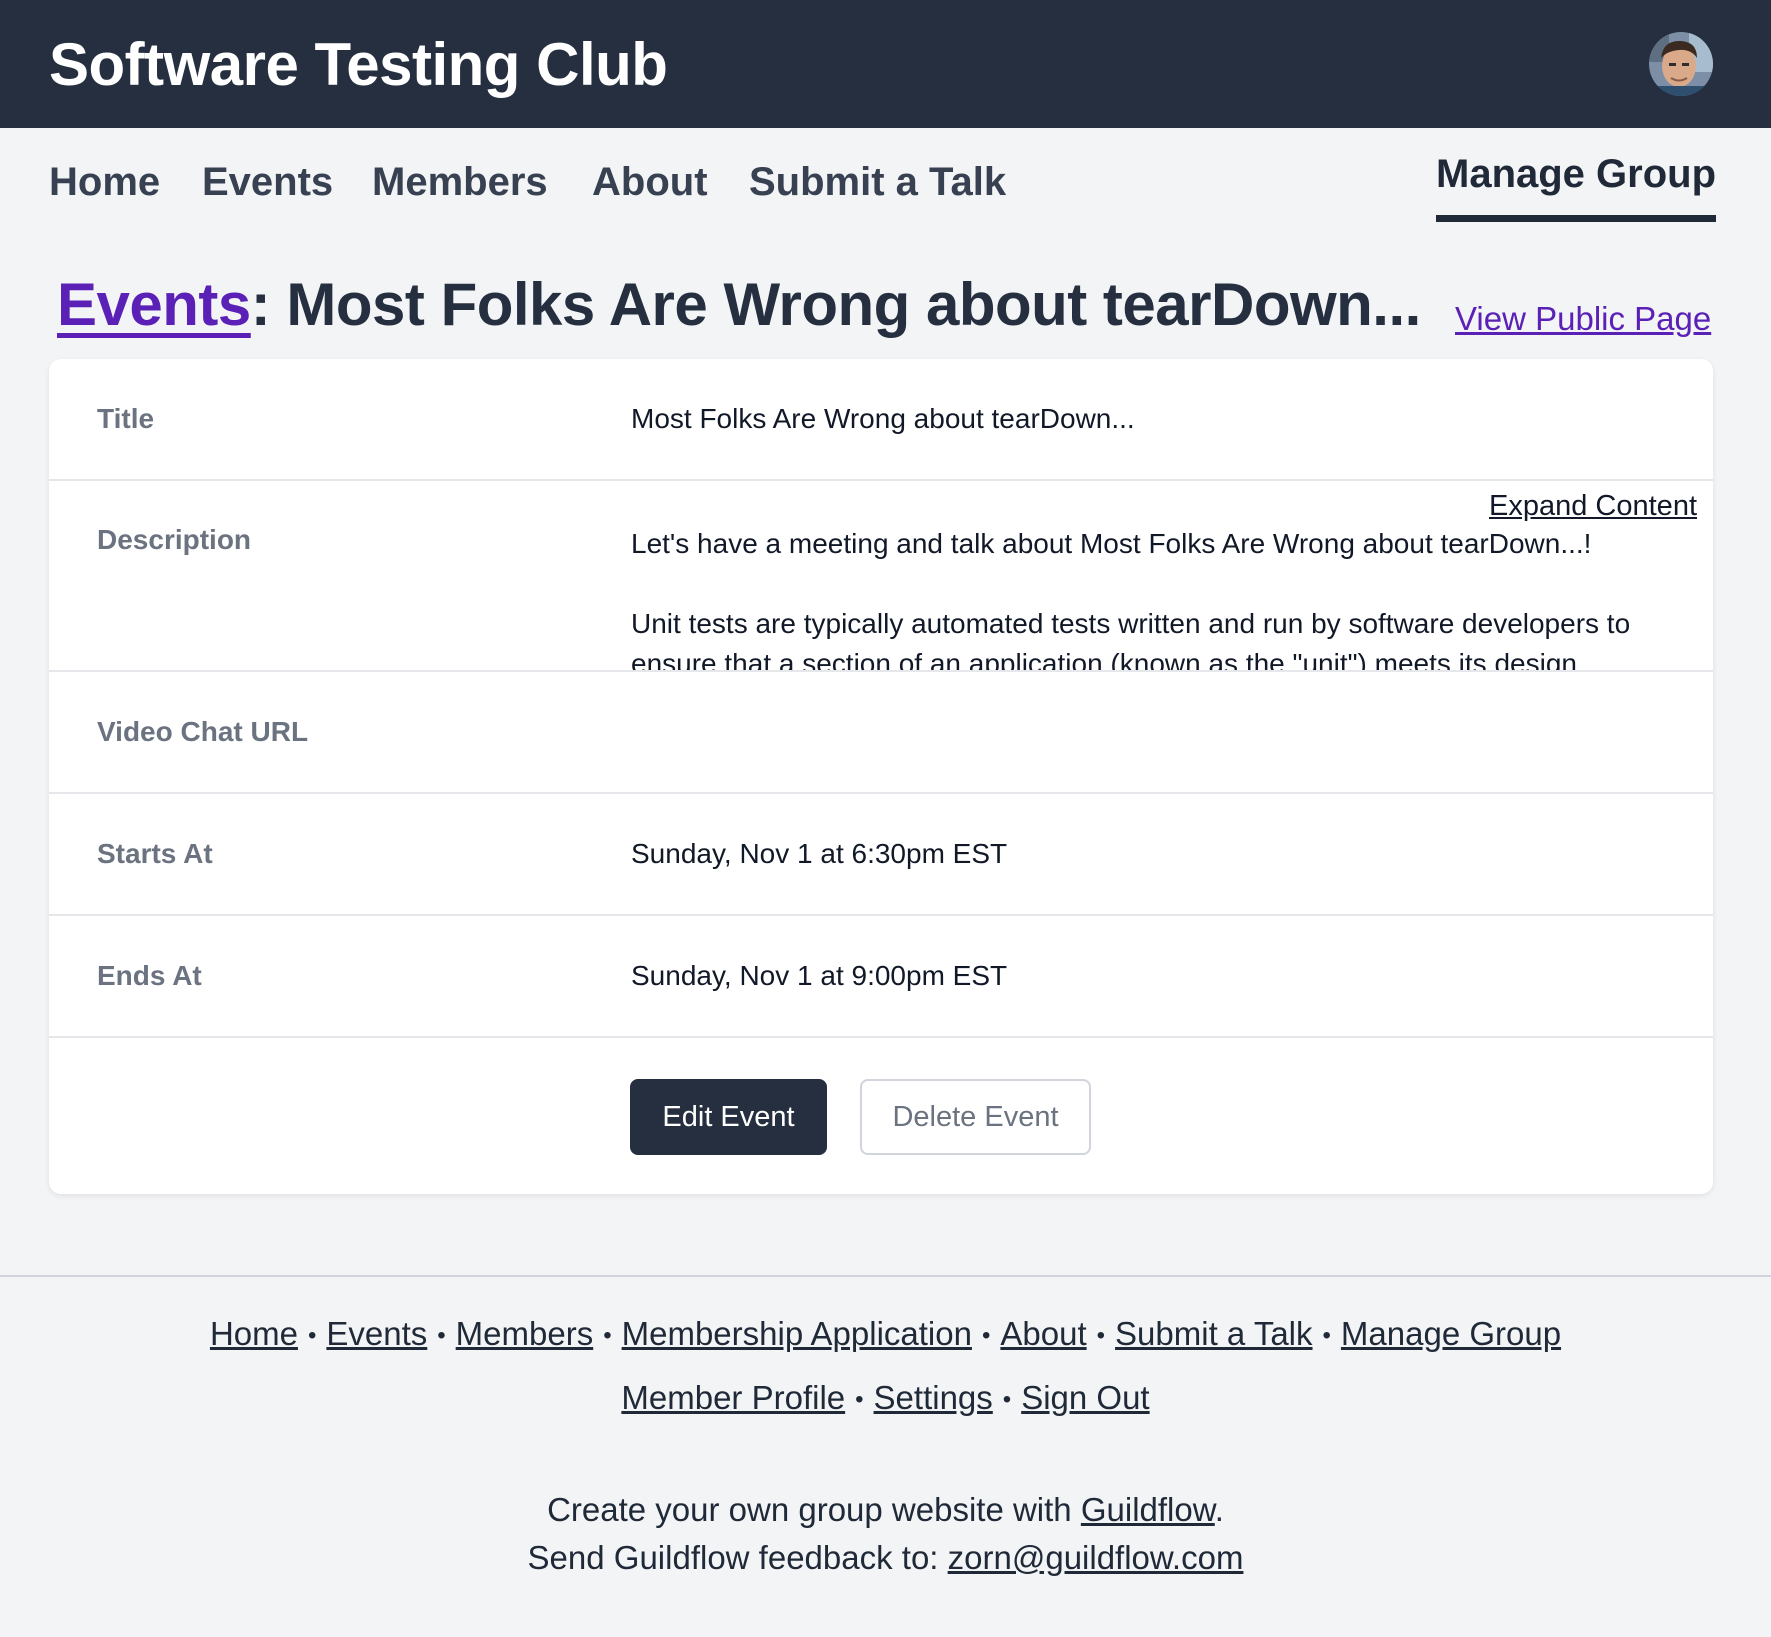 The width and height of the screenshot is (1771, 1637). Describe the element at coordinates (797, 1333) in the screenshot. I see `footer-link-membership-application: Membership Application` at that location.